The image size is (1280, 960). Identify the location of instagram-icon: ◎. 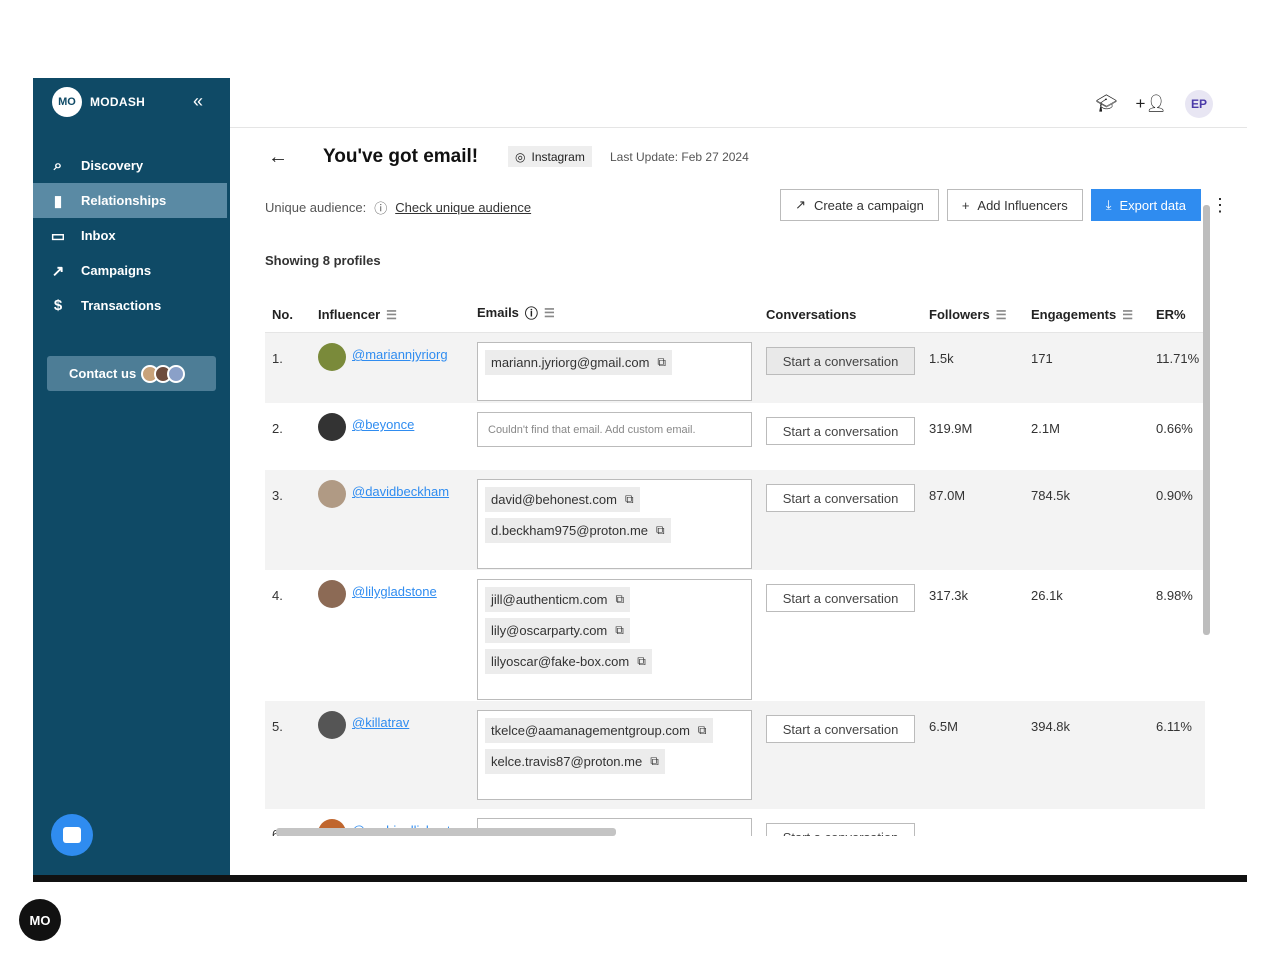
(520, 156).